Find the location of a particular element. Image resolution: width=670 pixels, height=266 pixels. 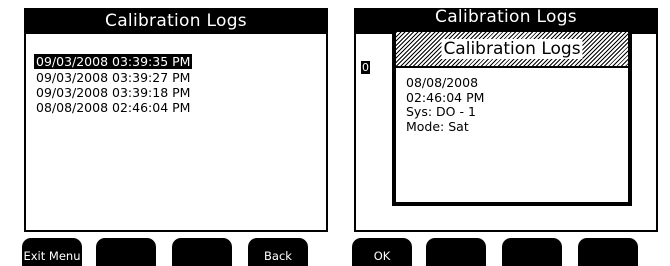

softkey-4-button is located at coordinates (608, 252).